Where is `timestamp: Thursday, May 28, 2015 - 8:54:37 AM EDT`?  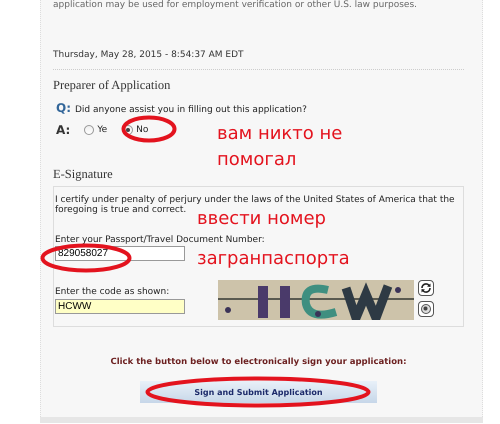 timestamp: Thursday, May 28, 2015 - 8:54:37 AM EDT is located at coordinates (149, 55).